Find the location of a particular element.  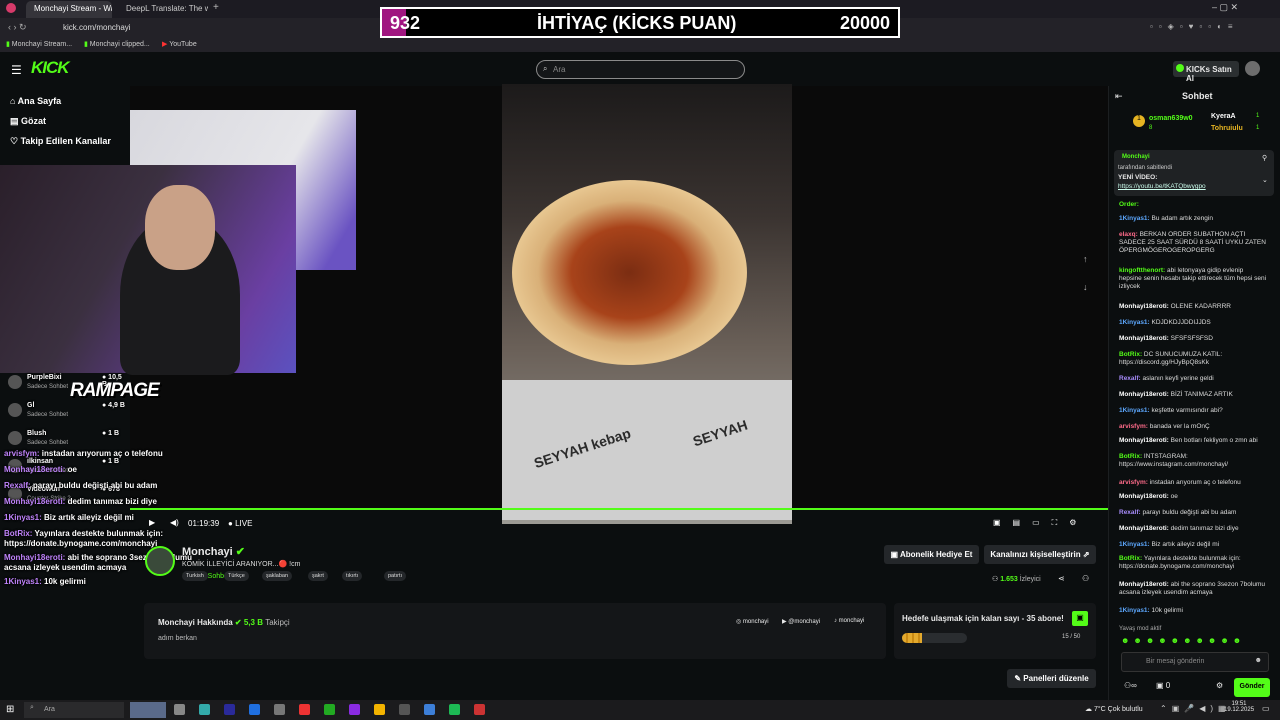

video-progress-bar is located at coordinates (619, 509).